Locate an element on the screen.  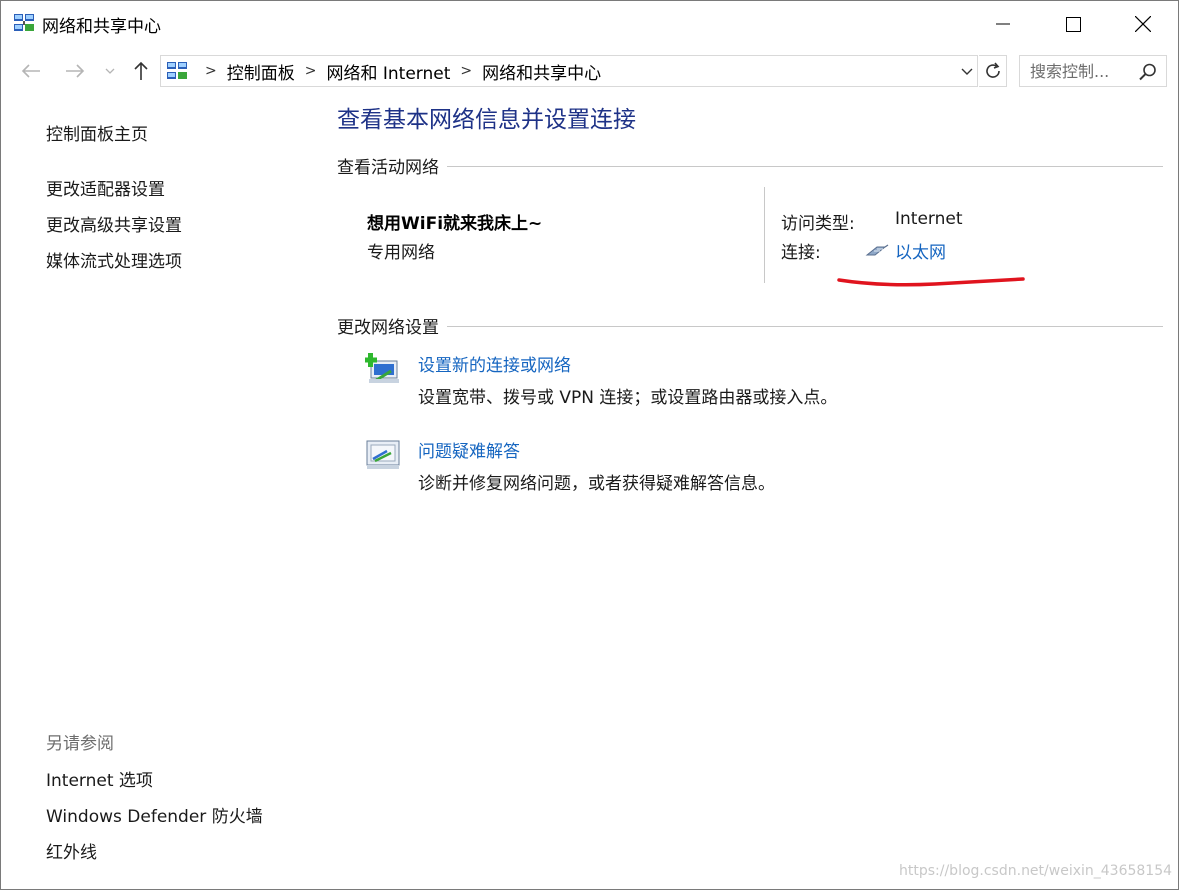
windows-defender-firewall-link: Windows Defender 防火墙 is located at coordinates (154, 814).